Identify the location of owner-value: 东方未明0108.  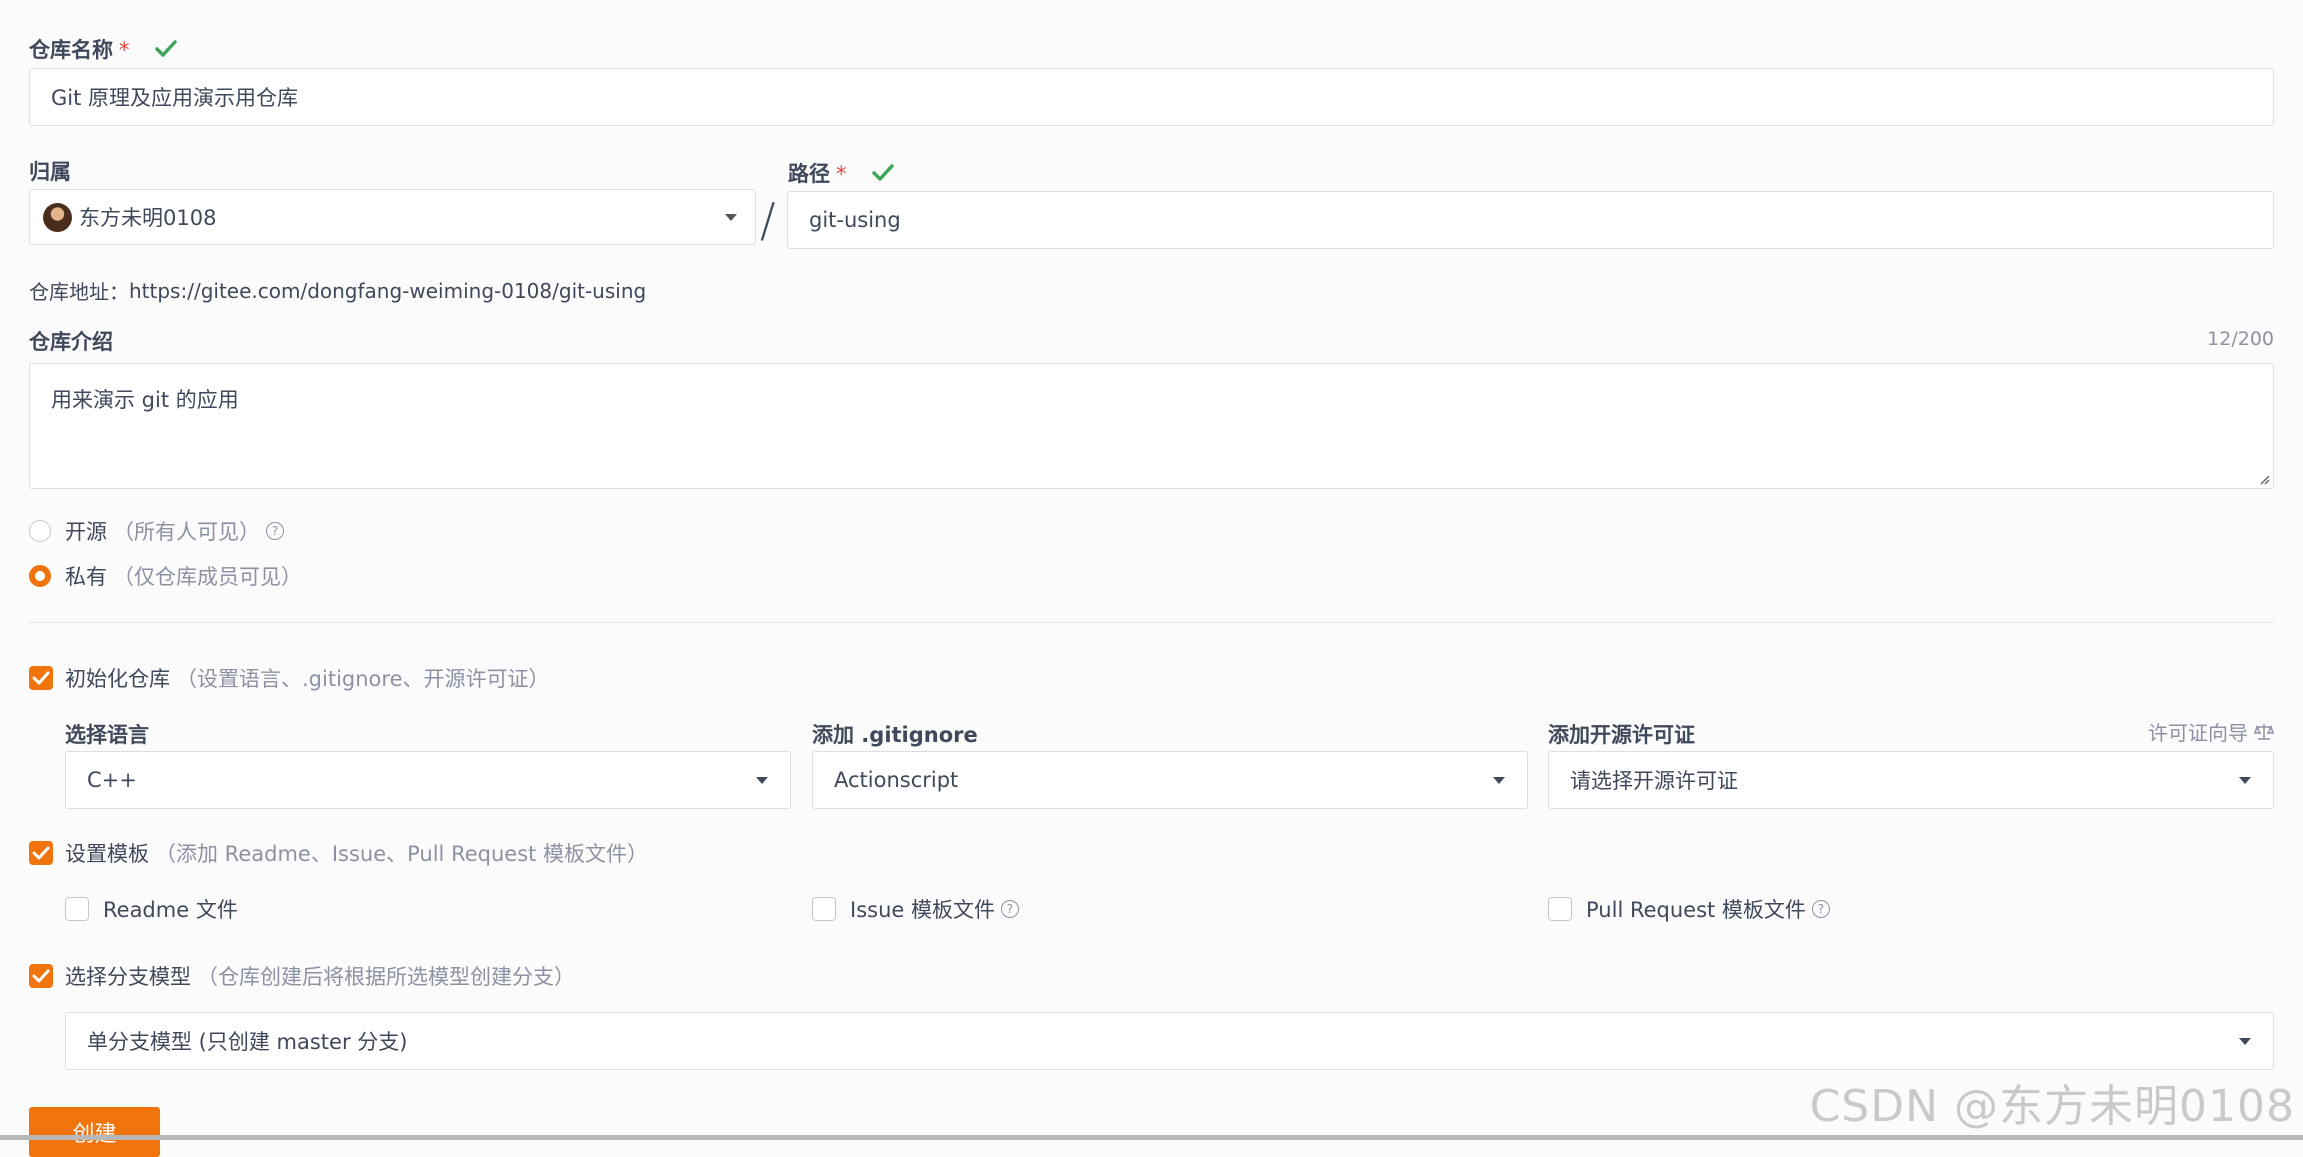
(148, 218).